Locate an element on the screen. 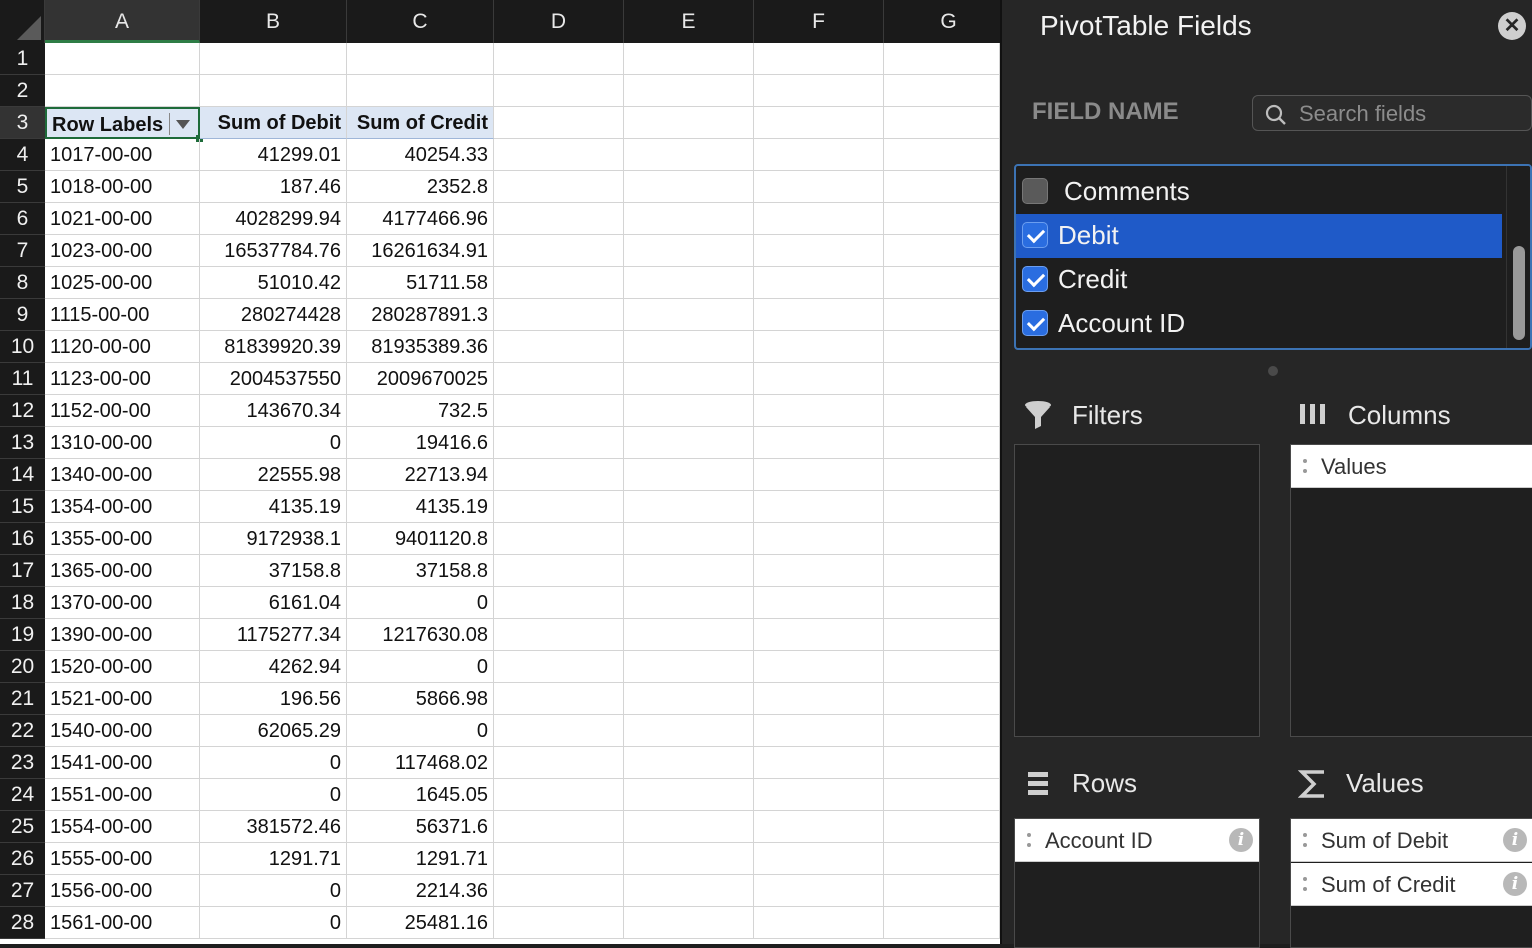  row-header-6: 6 is located at coordinates (22, 219).